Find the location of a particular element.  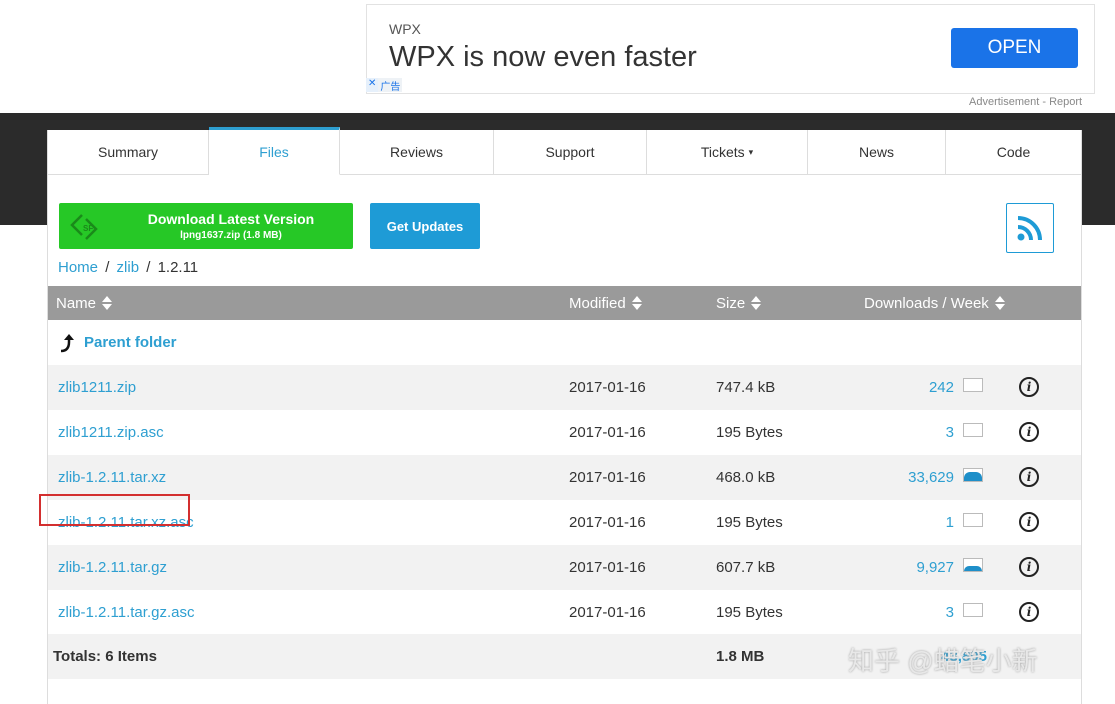

tab-files: Files is located at coordinates (274, 151).